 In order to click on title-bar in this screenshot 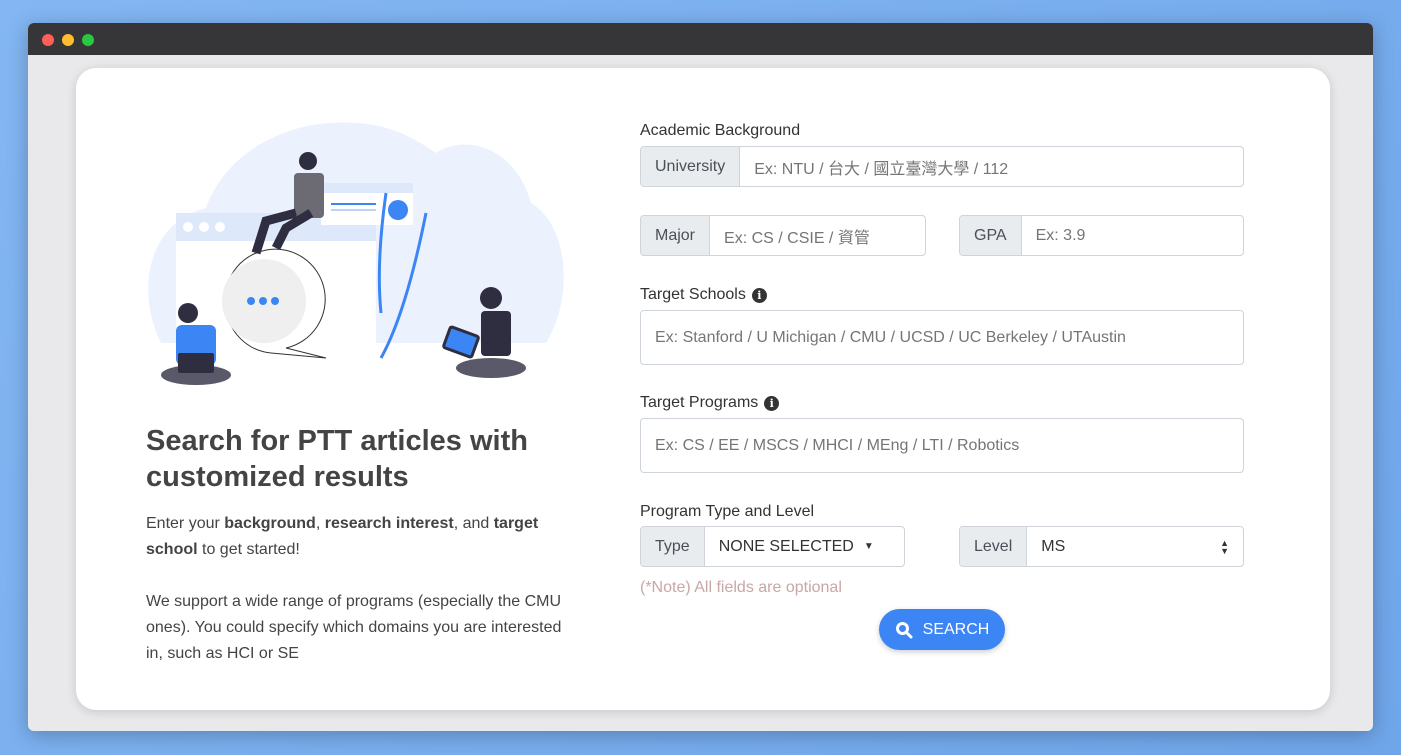, I will do `click(700, 39)`.